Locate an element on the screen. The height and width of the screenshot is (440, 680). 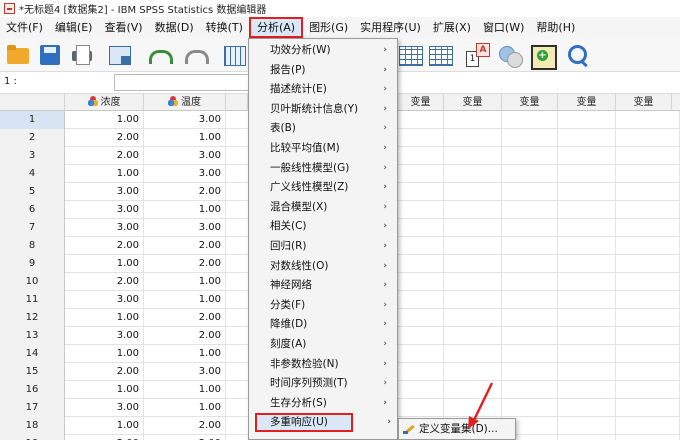
row-number: 6 is located at coordinates (32, 210).